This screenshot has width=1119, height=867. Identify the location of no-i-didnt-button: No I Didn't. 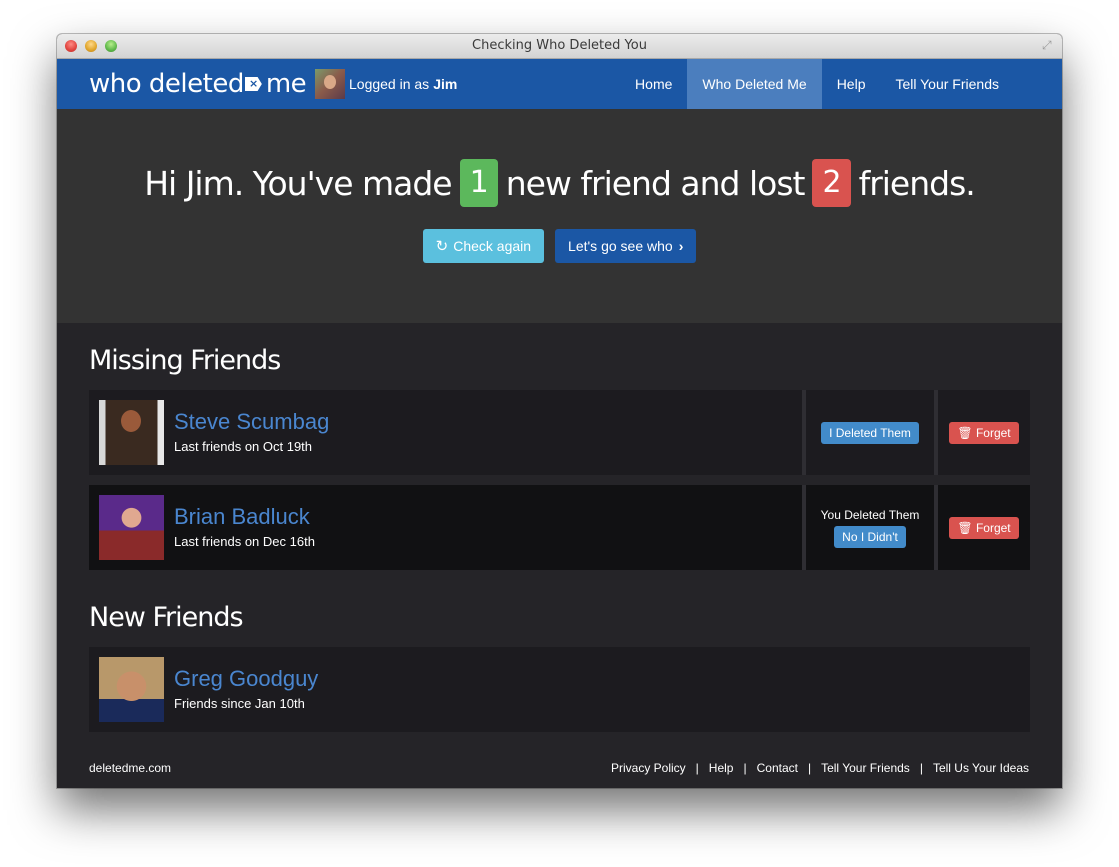
(870, 536).